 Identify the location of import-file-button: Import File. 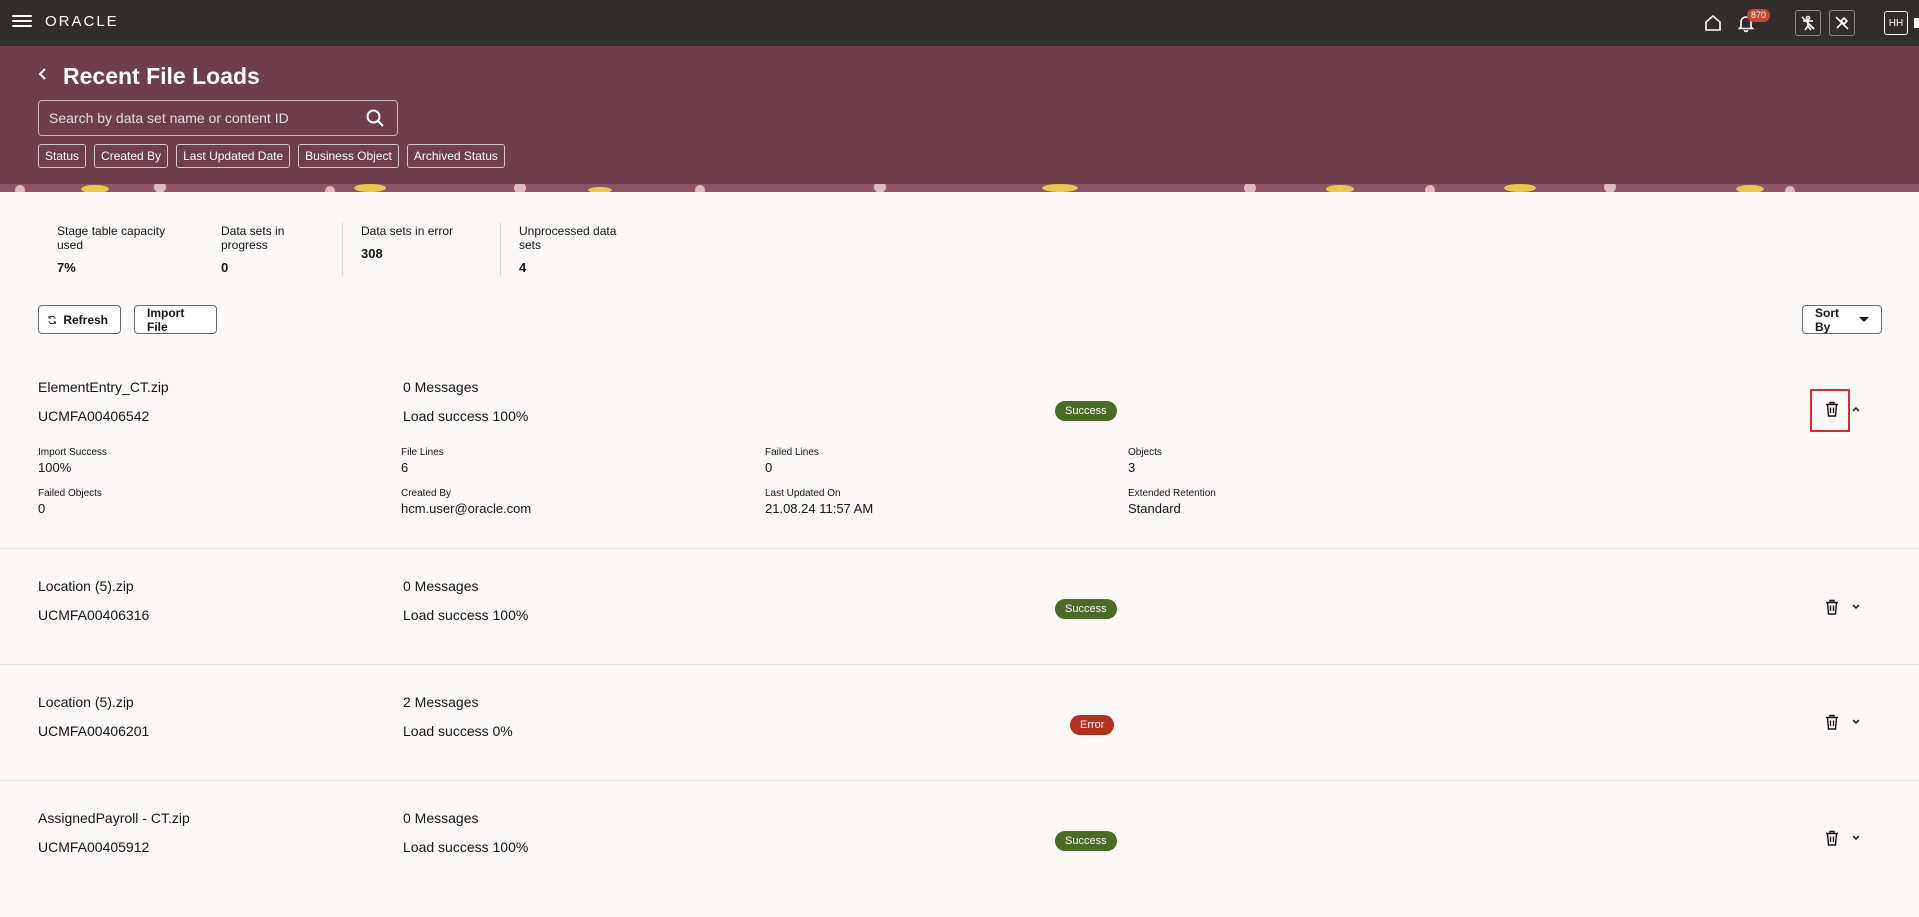
(175, 319).